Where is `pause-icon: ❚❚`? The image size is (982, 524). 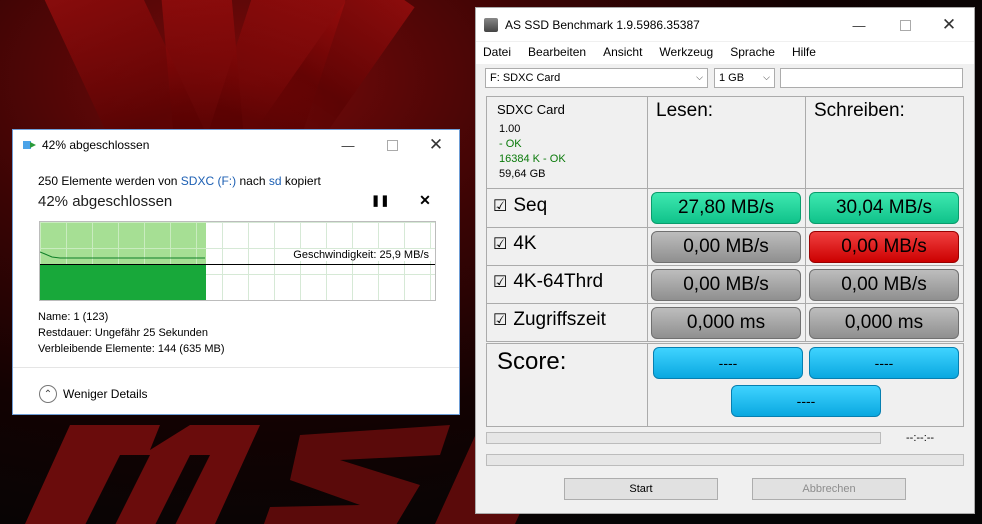
pause-icon: ❚❚ is located at coordinates (380, 201).